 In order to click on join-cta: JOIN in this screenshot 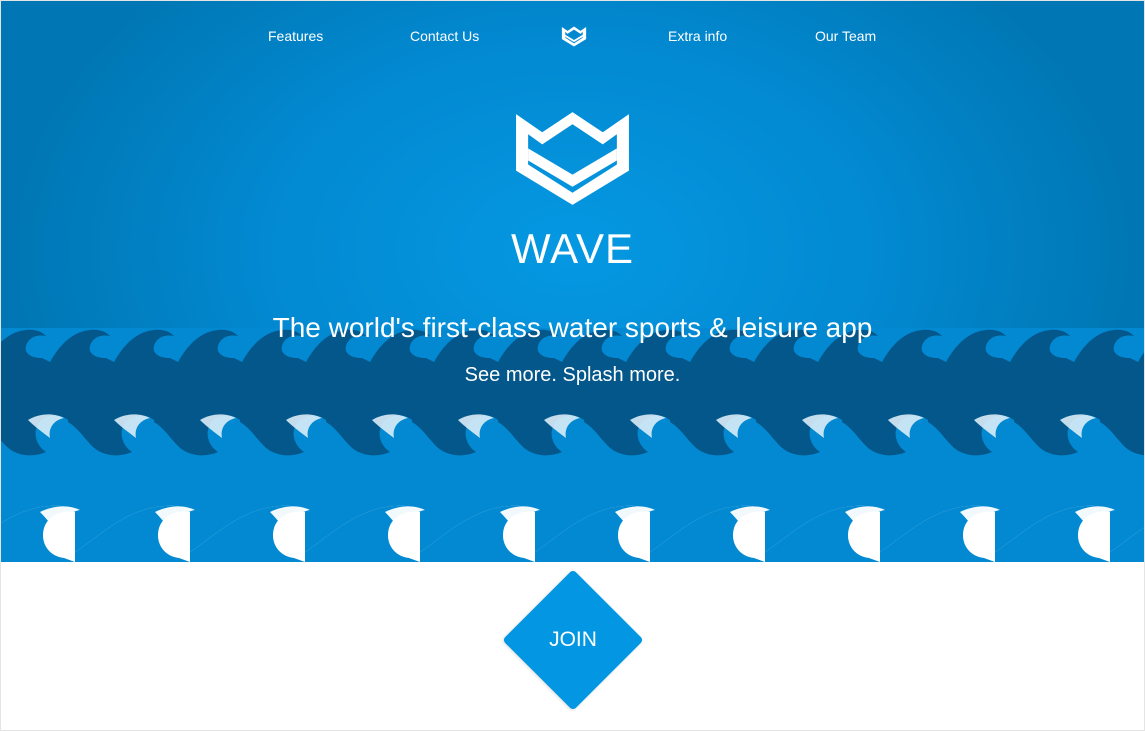, I will do `click(573, 640)`.